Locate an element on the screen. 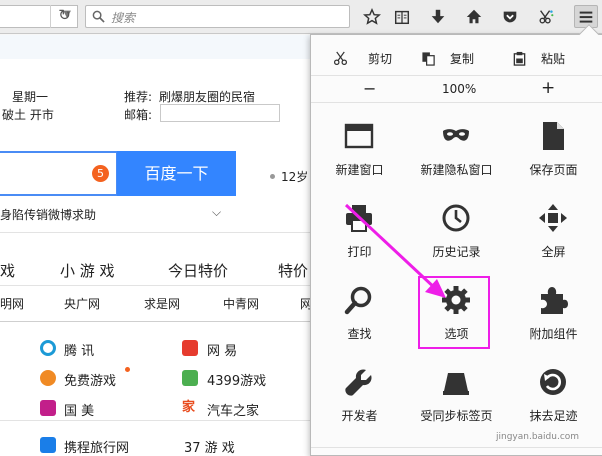 Image resolution: width=602 pixels, height=456 pixels. annotation-highlight-box is located at coordinates (454, 312).